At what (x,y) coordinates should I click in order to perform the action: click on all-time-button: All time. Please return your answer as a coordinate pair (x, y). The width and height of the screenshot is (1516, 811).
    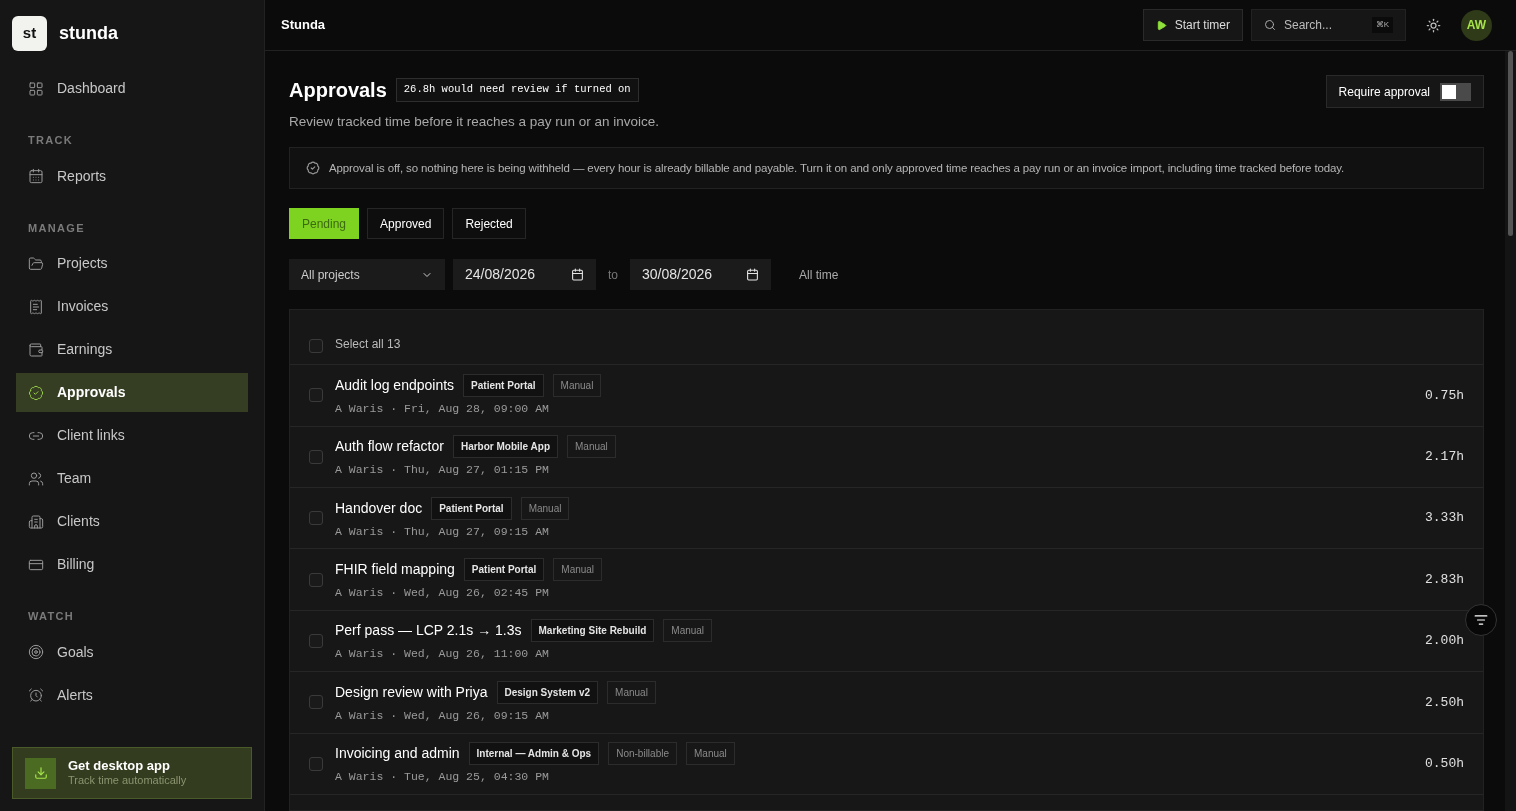
    Looking at the image, I should click on (819, 275).